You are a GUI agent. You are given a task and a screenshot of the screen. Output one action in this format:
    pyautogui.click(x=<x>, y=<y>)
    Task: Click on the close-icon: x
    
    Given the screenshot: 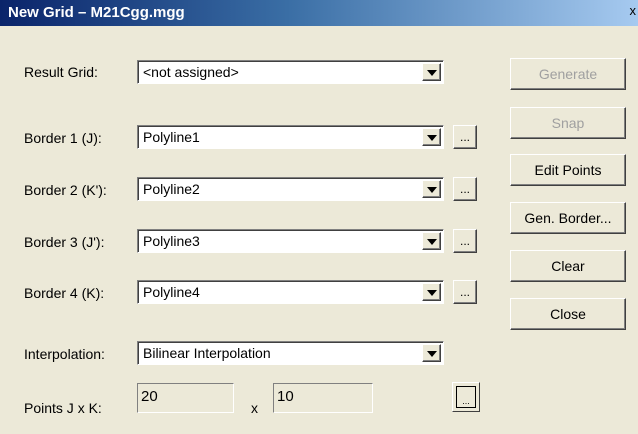 What is the action you would take?
    pyautogui.click(x=633, y=10)
    